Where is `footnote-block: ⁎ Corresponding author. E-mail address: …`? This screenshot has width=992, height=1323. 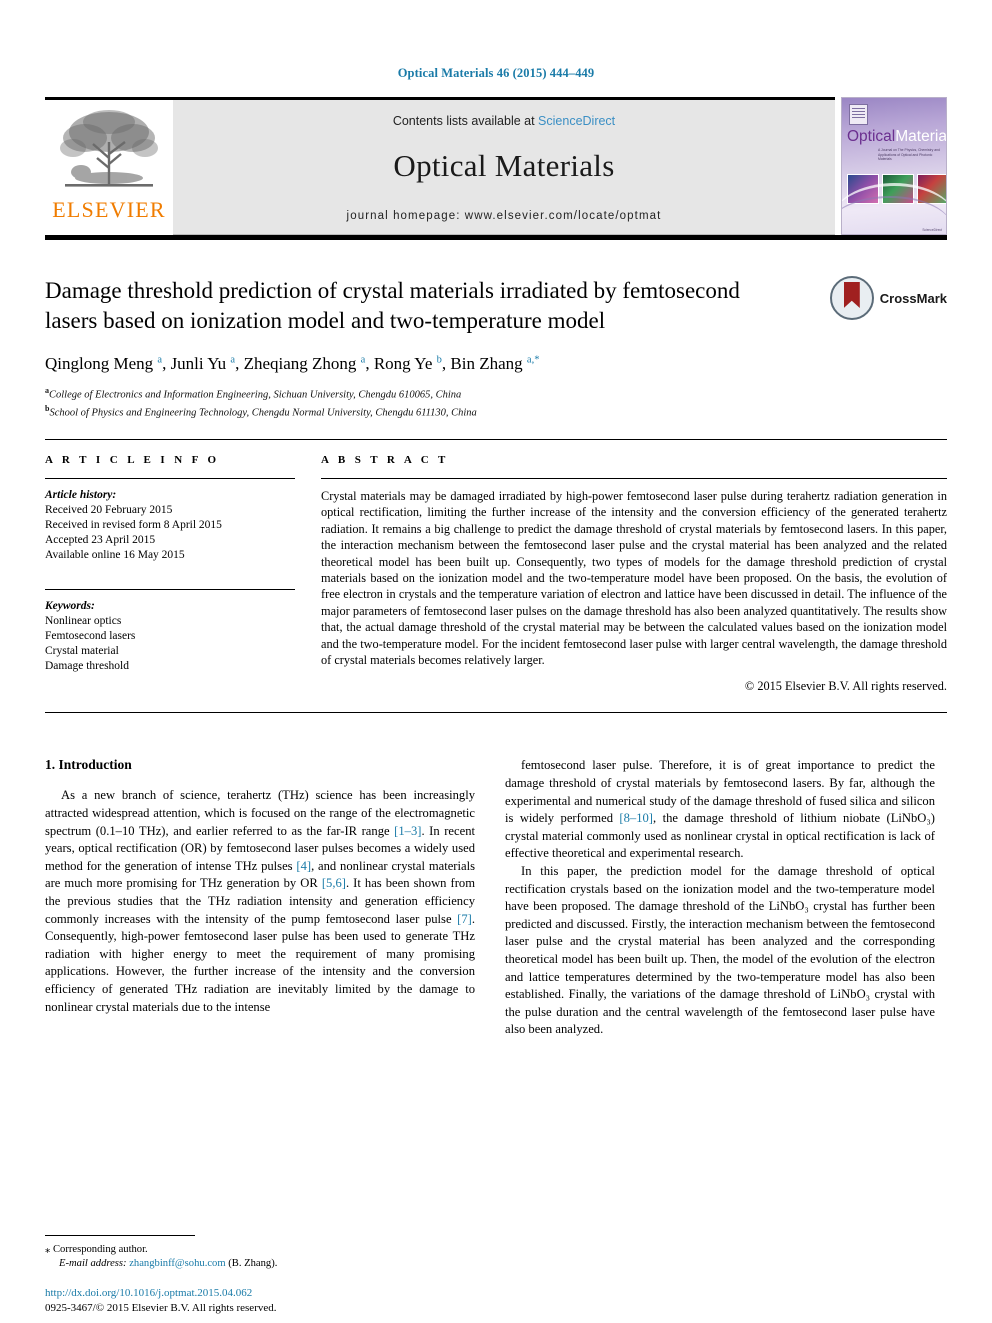 footnote-block: ⁎ Corresponding author. E-mail address: … is located at coordinates (260, 1253).